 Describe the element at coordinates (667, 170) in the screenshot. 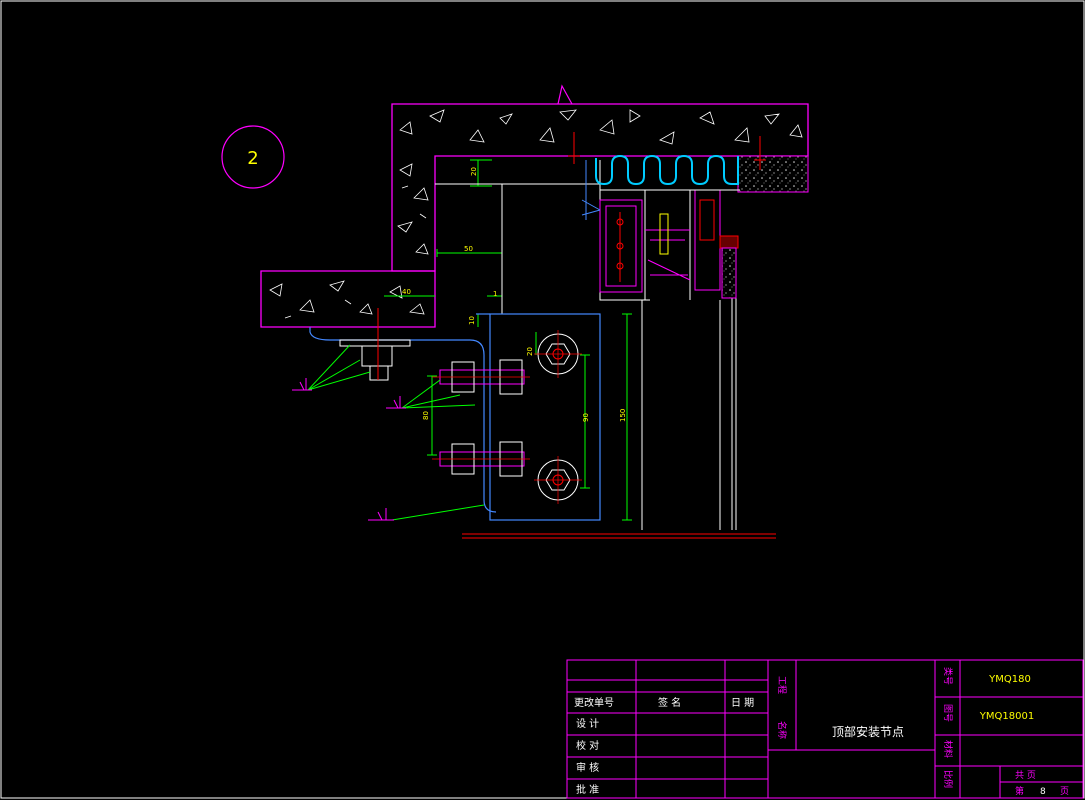

I see `sealant-wave` at that location.